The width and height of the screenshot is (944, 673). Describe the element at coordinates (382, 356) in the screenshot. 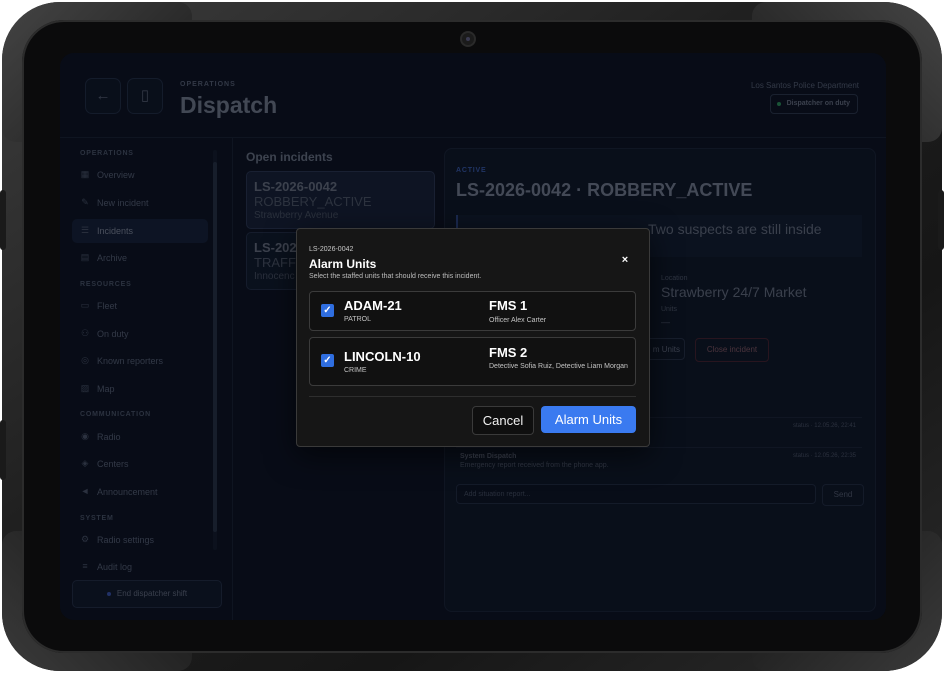

I see `unit-callsign: LINCOLN-10` at that location.